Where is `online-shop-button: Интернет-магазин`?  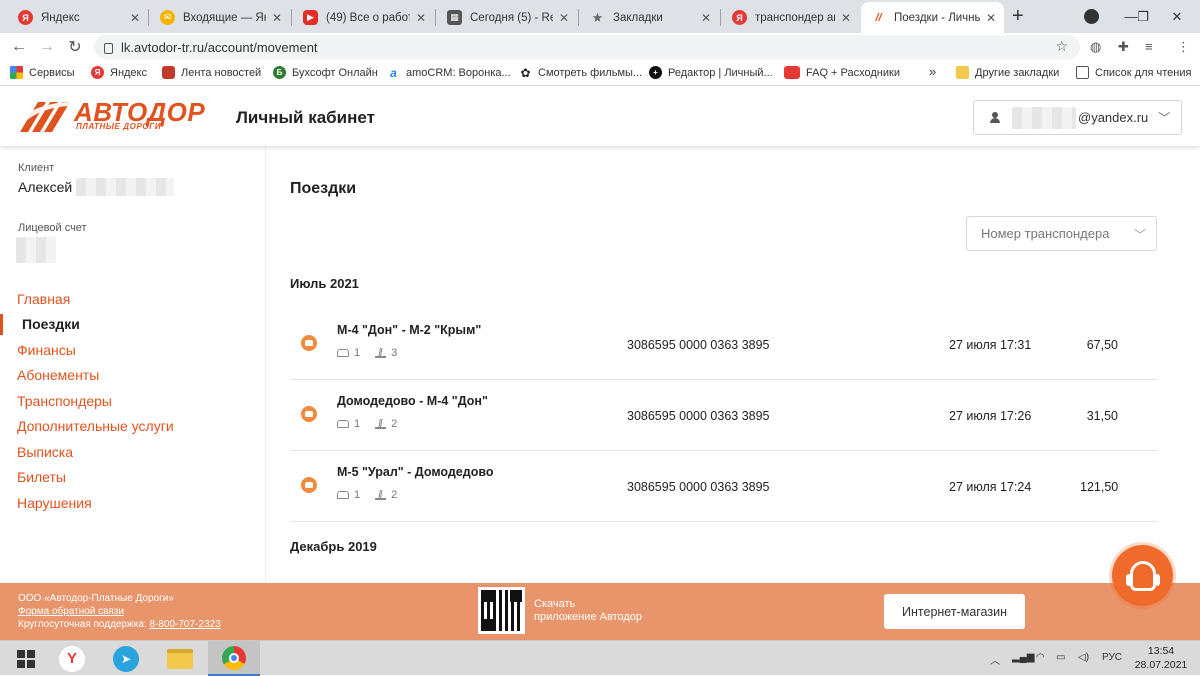 online-shop-button: Интернет-магазин is located at coordinates (954, 611).